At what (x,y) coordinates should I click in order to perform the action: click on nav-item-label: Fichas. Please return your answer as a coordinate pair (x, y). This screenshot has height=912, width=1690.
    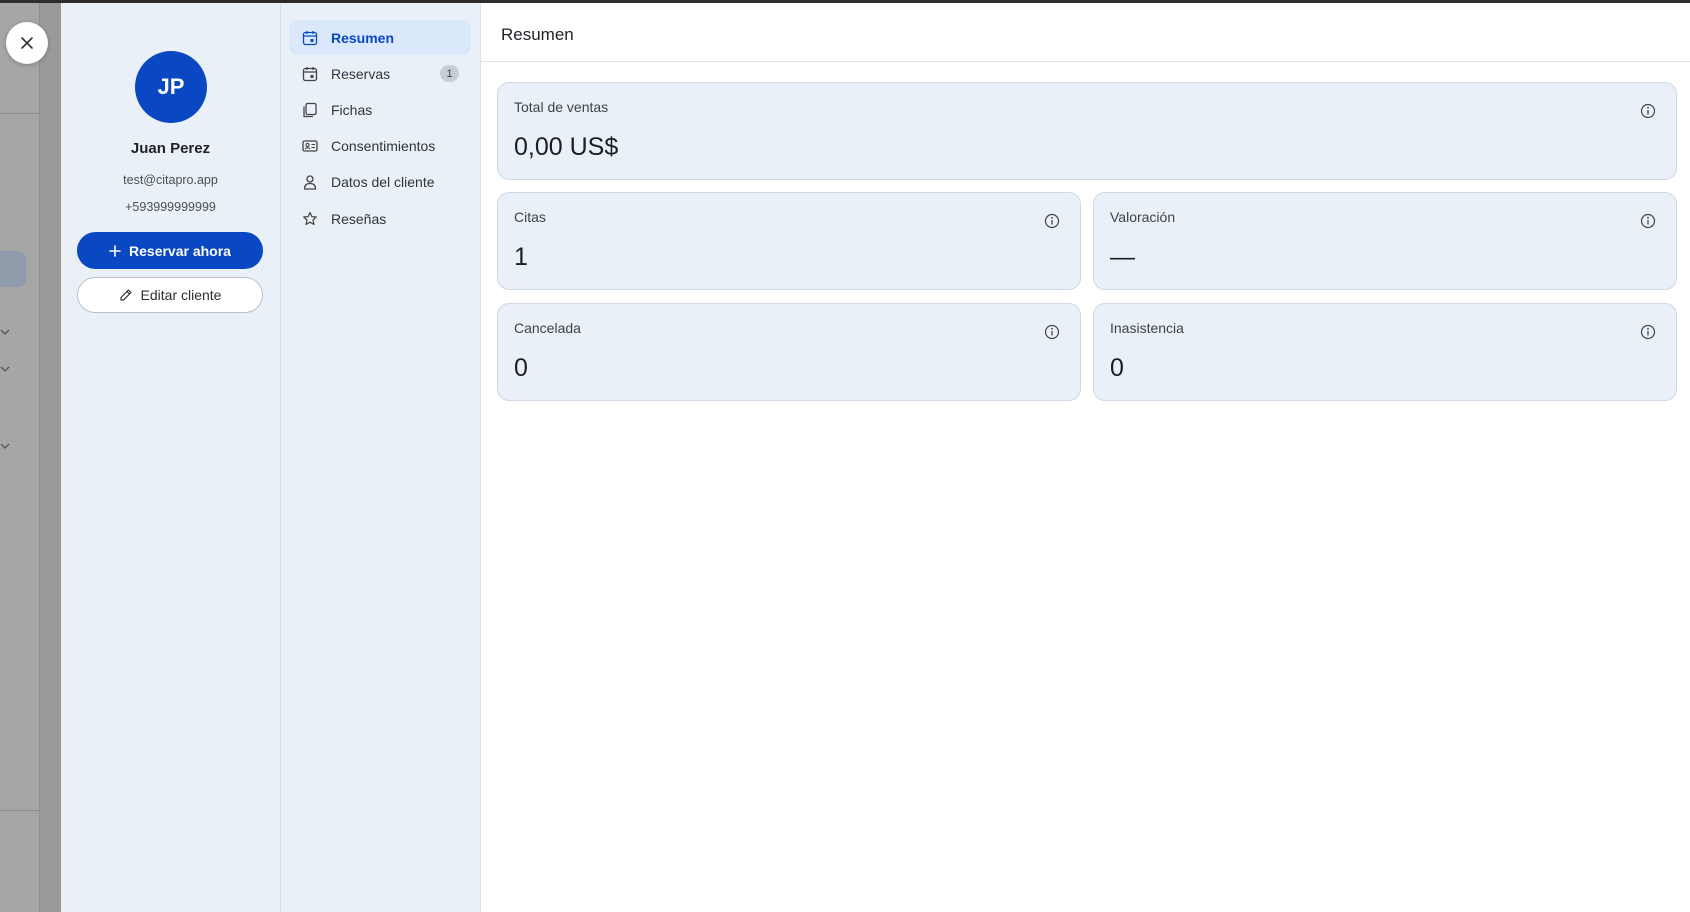
    Looking at the image, I should click on (352, 109).